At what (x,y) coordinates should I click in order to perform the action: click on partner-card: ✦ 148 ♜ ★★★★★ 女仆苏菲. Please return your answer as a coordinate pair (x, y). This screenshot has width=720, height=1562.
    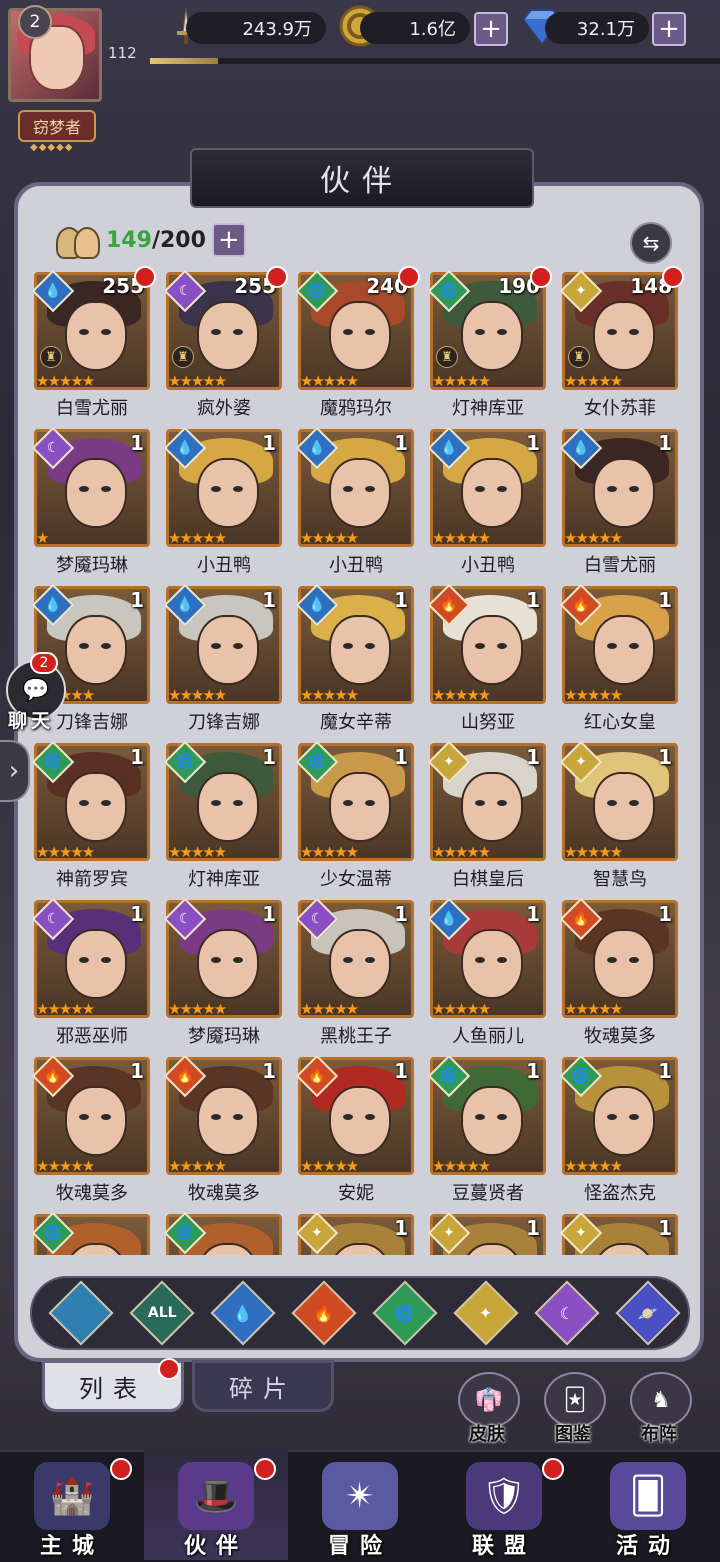
    Looking at the image, I should click on (621, 347).